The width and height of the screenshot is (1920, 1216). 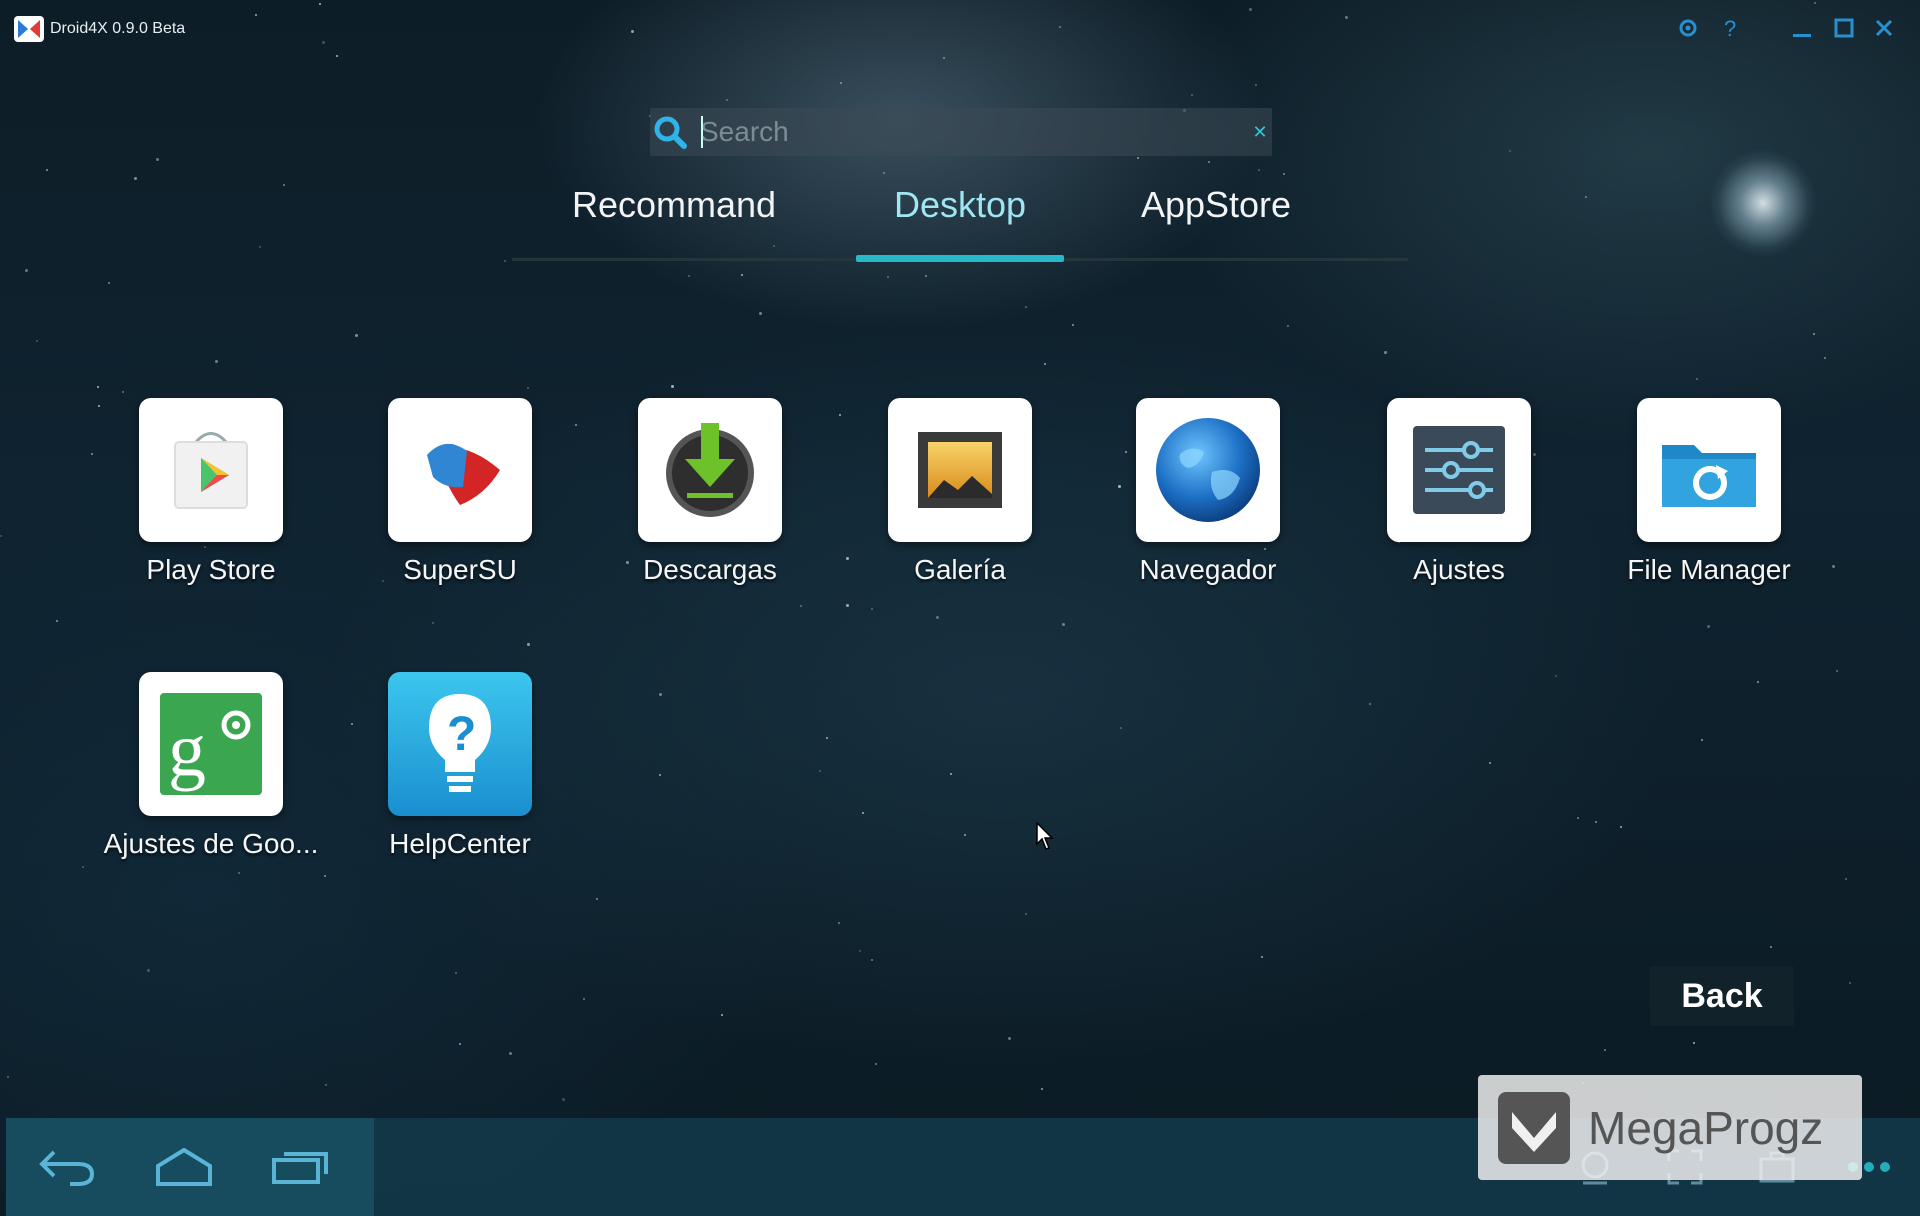 What do you see at coordinates (1709, 569) in the screenshot?
I see `app-label: File Manager` at bounding box center [1709, 569].